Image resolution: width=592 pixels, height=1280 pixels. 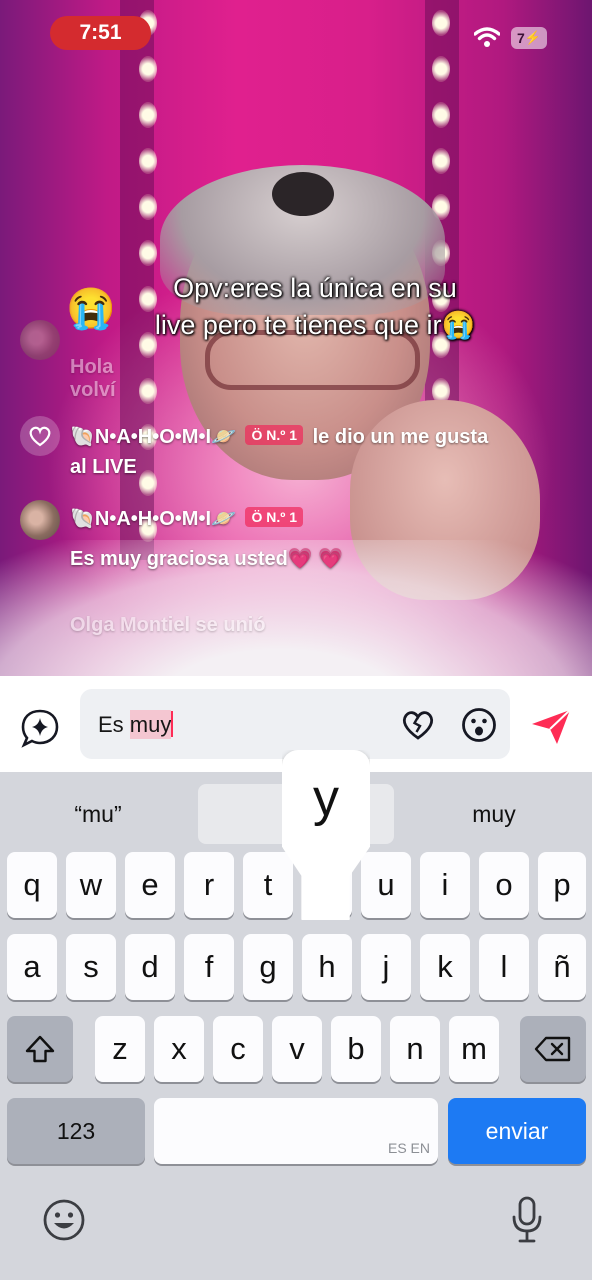 I want to click on backspace-icon, so click(x=552, y=1049).